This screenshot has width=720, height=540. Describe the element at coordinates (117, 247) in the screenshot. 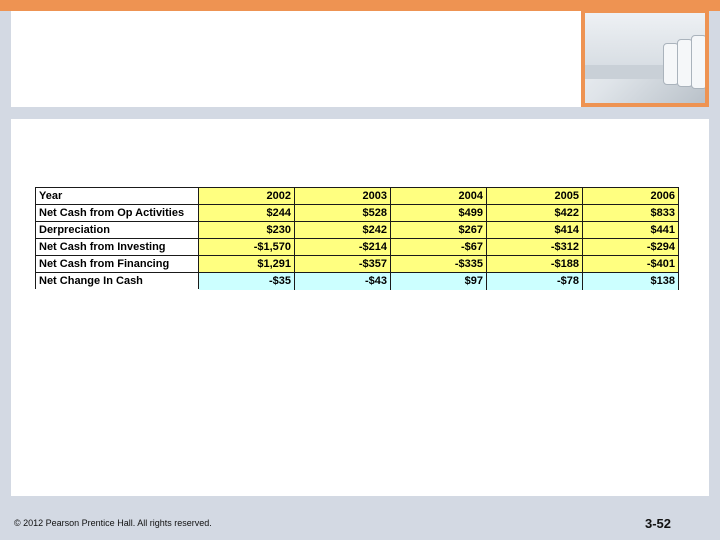

I see `row-label: Net Cash from Investing` at that location.